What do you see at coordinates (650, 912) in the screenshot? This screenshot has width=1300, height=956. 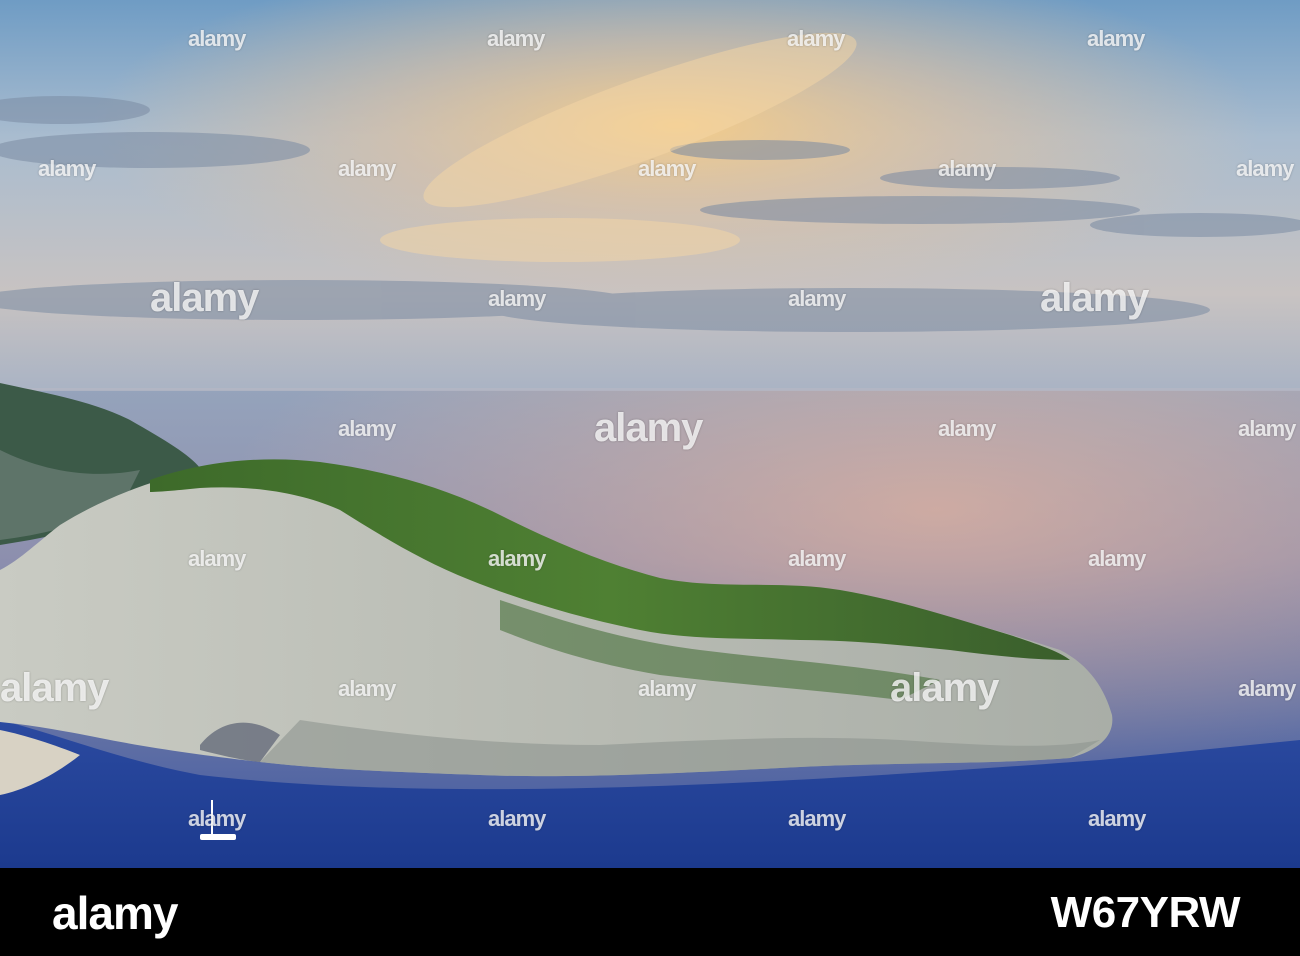 I see `footer-bar: alamy W67YRW` at bounding box center [650, 912].